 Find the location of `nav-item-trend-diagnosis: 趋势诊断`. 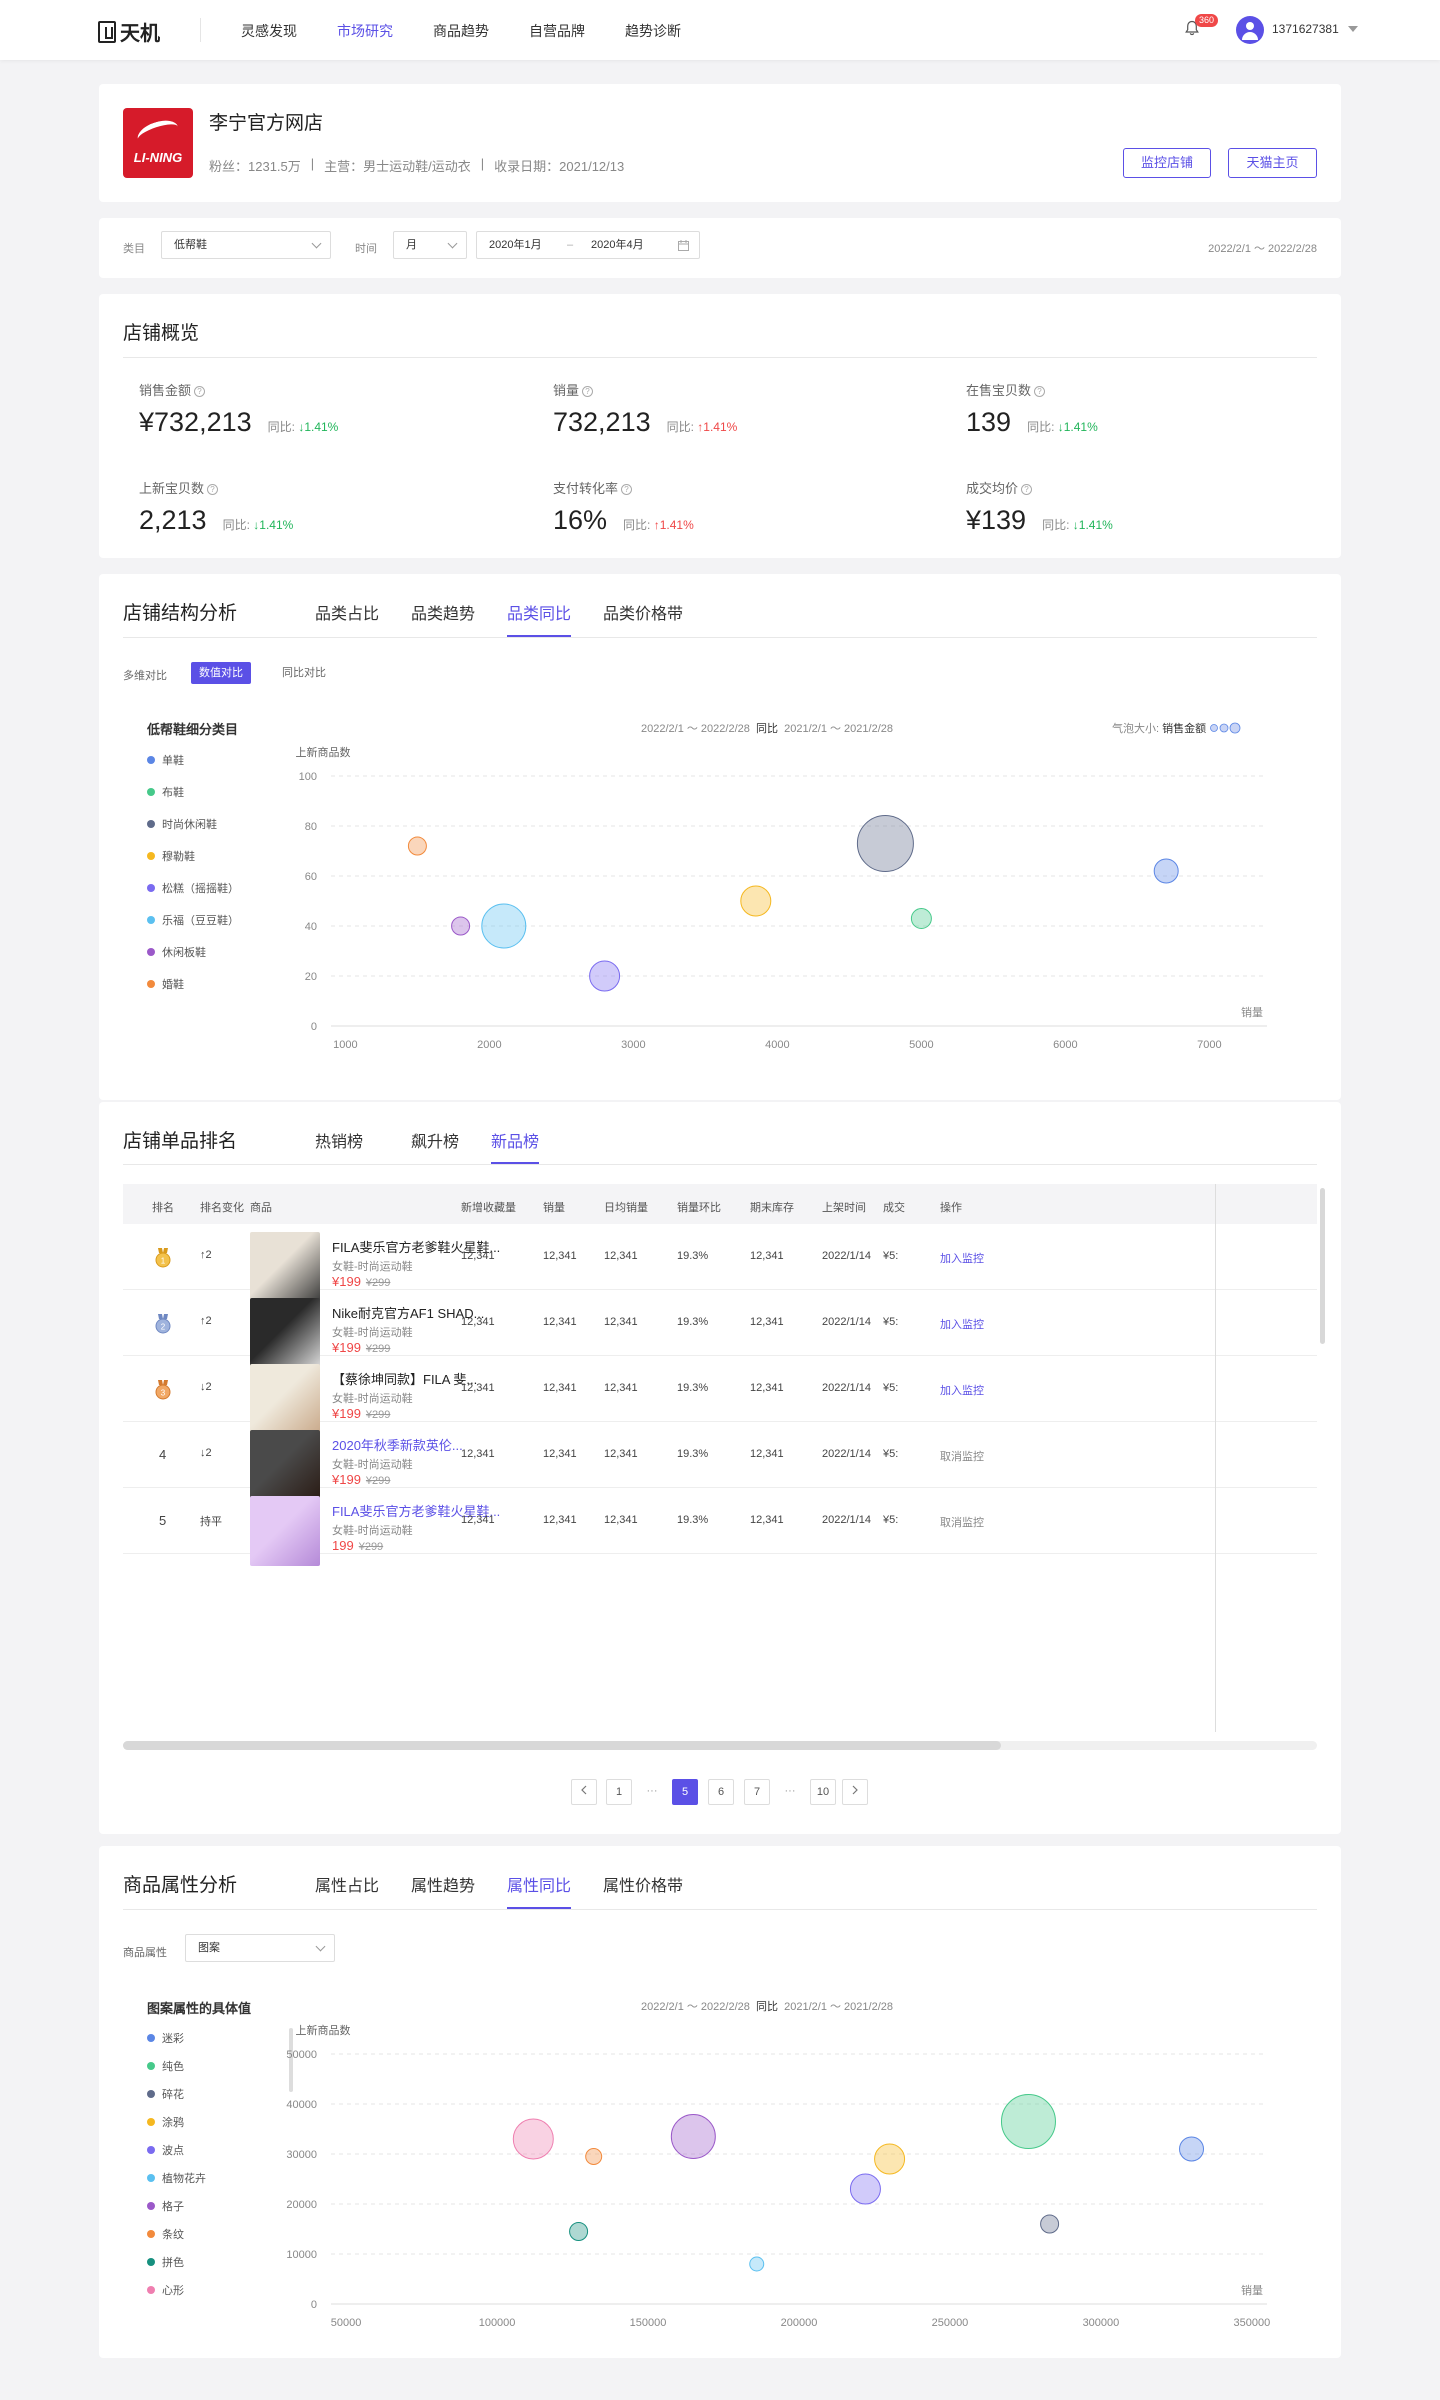

nav-item-trend-diagnosis: 趋势诊断 is located at coordinates (653, 31).